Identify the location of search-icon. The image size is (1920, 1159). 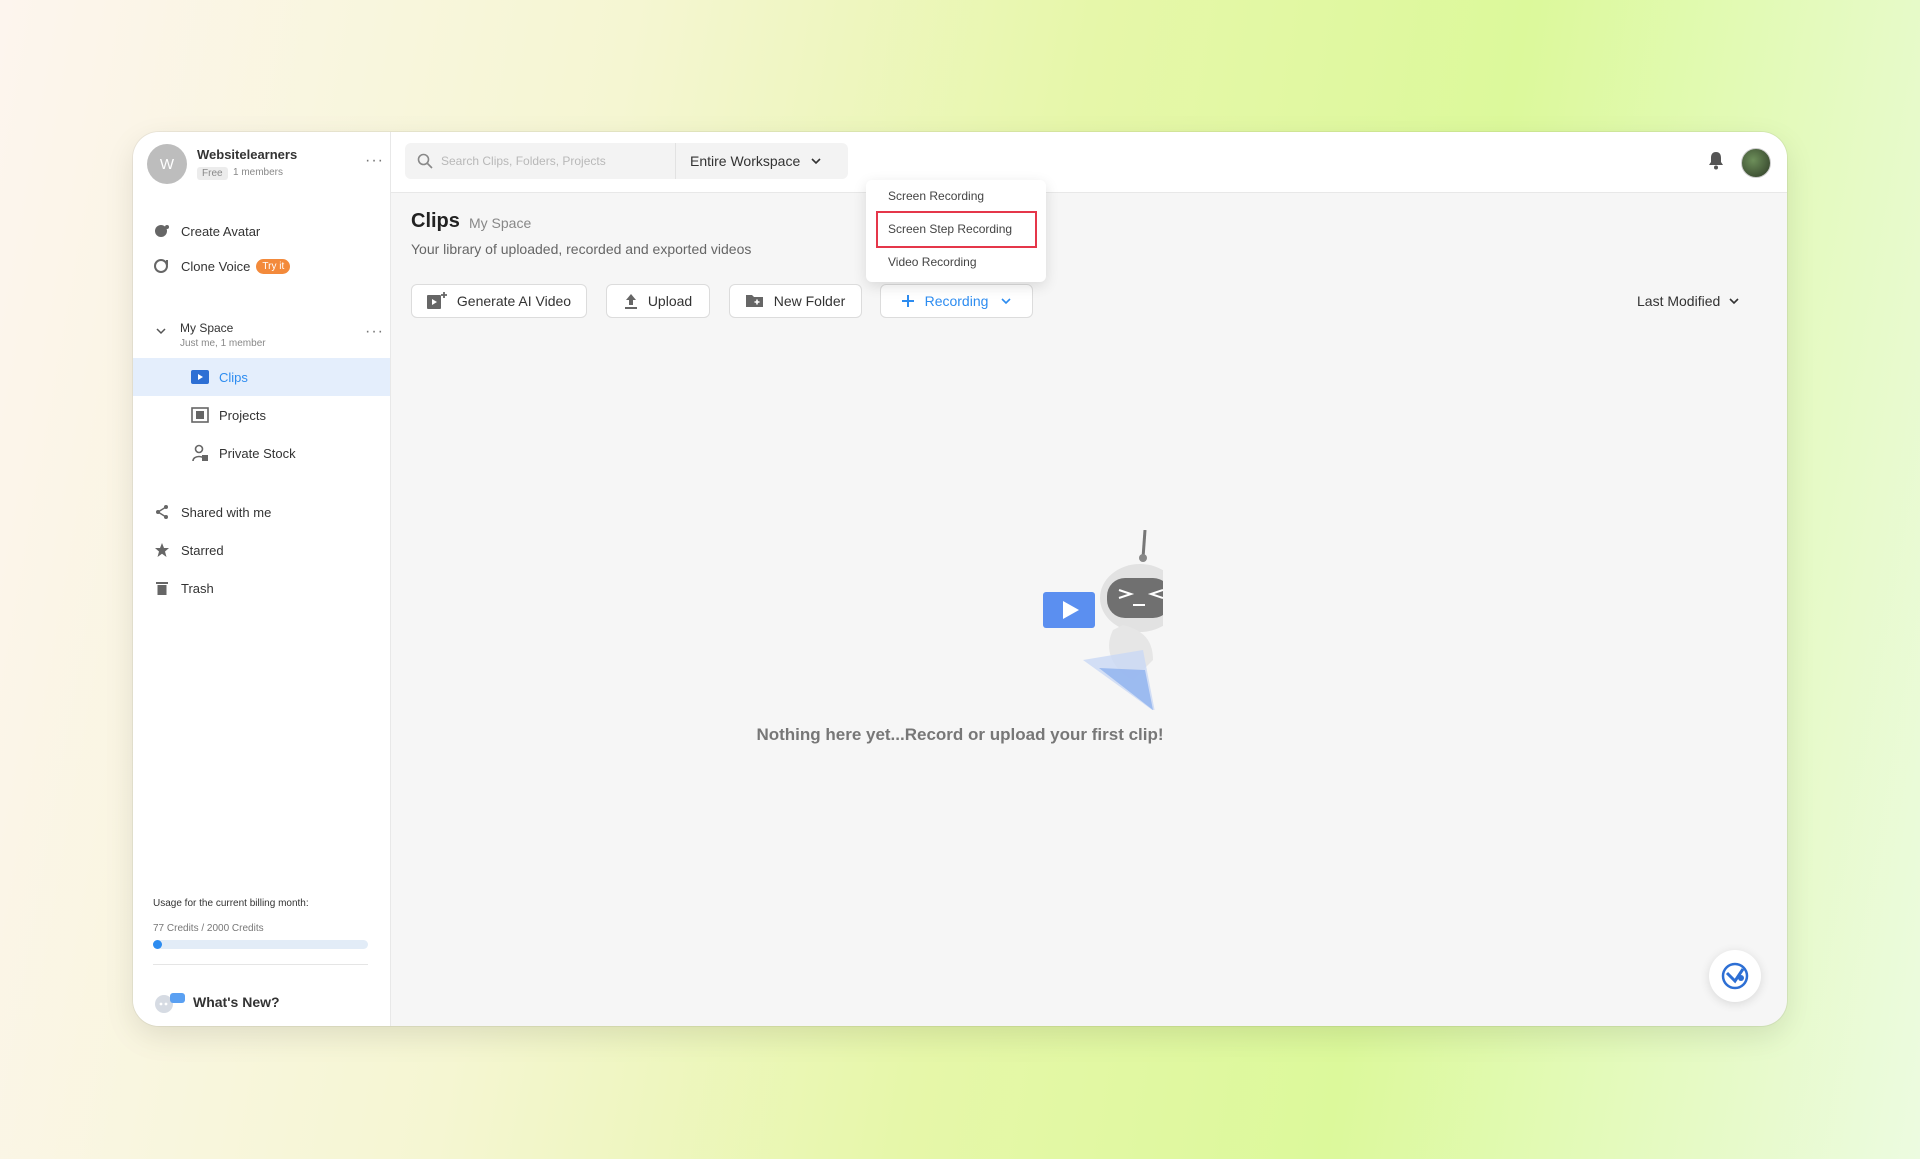
(425, 161).